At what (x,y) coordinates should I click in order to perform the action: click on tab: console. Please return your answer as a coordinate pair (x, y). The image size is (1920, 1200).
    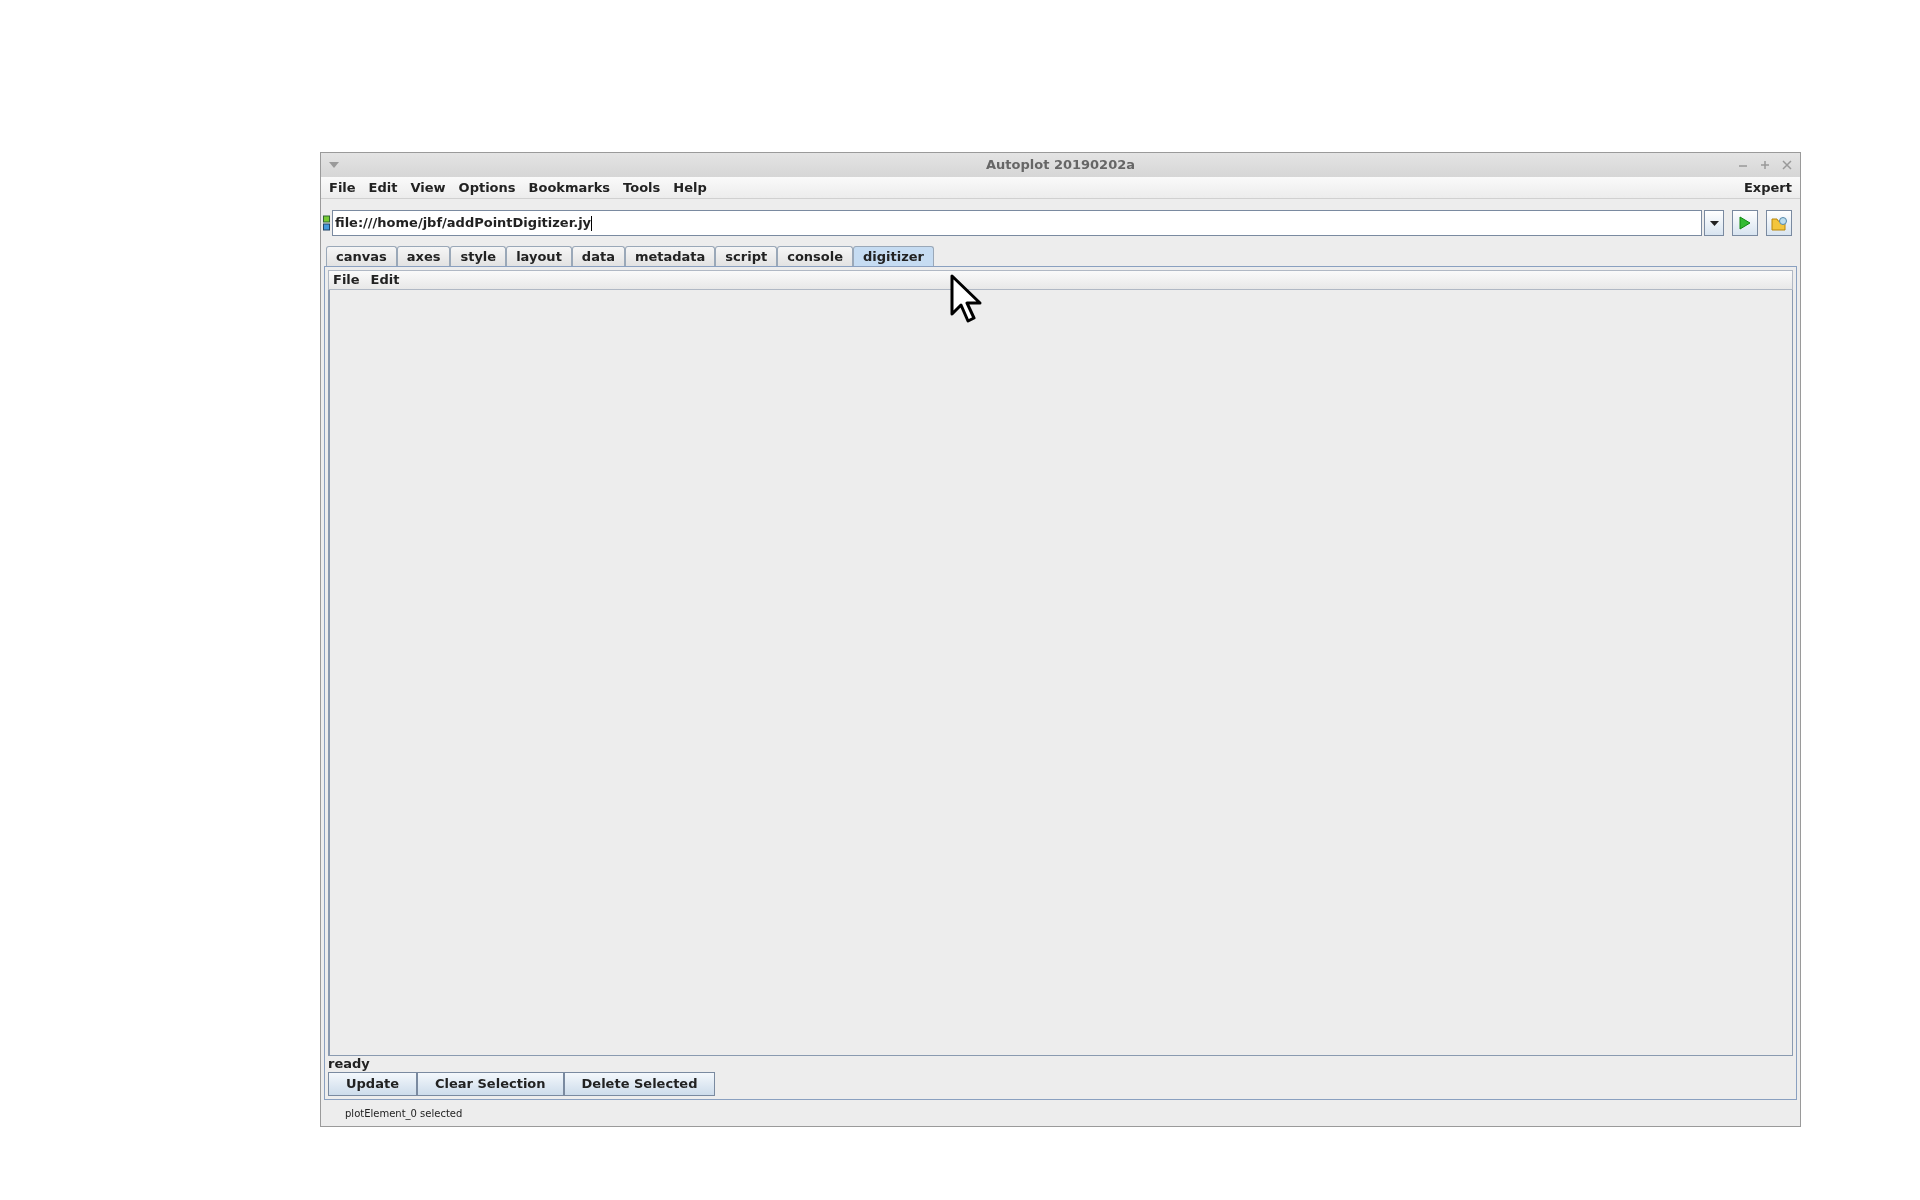
    Looking at the image, I should click on (815, 256).